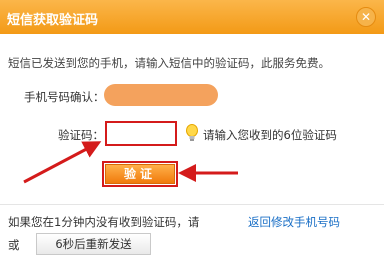 Image resolution: width=384 pixels, height=257 pixels. Describe the element at coordinates (192, 132) in the screenshot. I see `lightbulb-icon` at that location.